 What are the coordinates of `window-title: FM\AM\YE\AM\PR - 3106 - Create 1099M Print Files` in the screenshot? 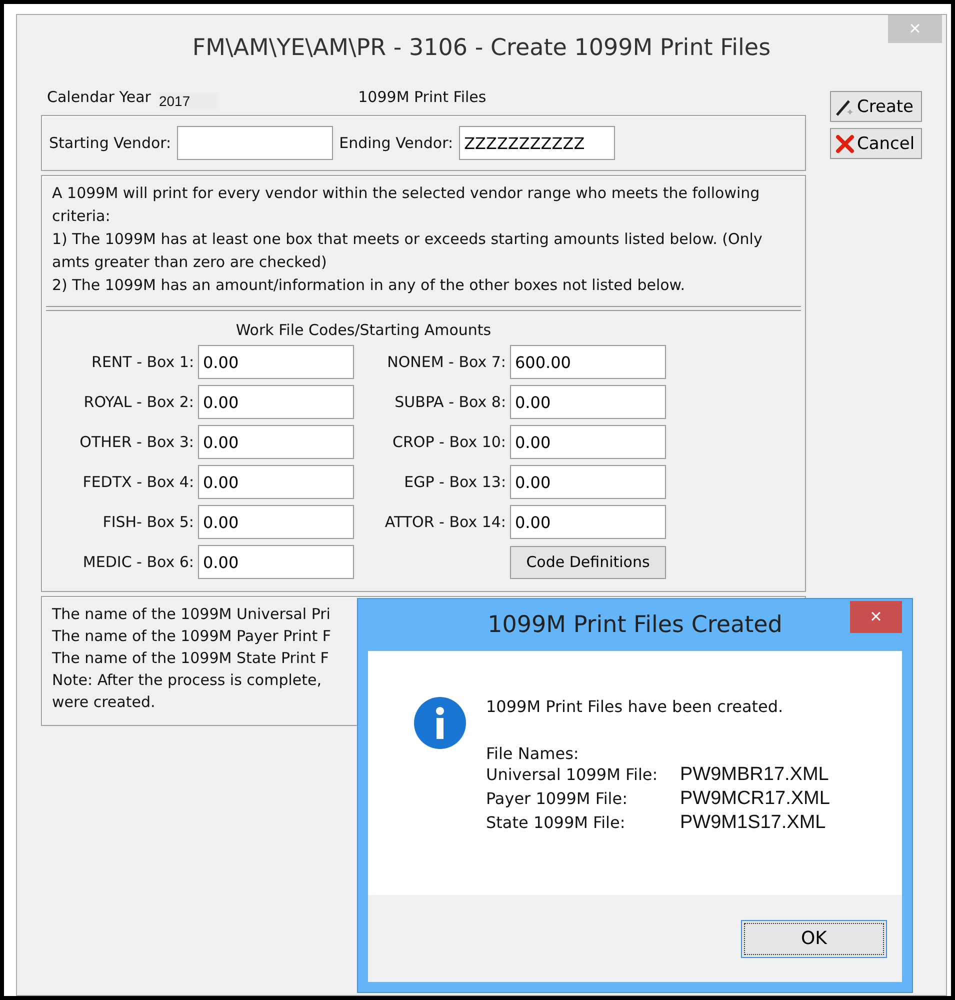 It's located at (481, 48).